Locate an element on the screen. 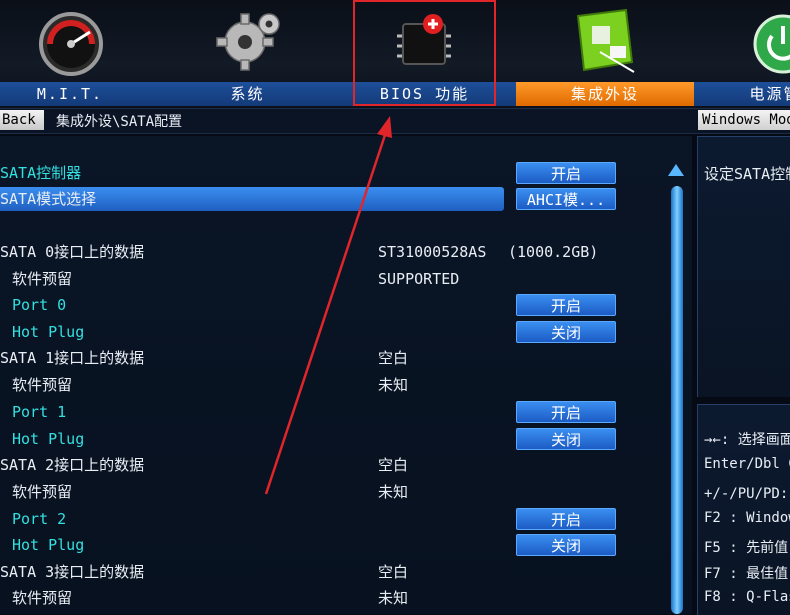 This screenshot has width=790, height=615. hotplug0-label: Hot Plug is located at coordinates (48, 332).